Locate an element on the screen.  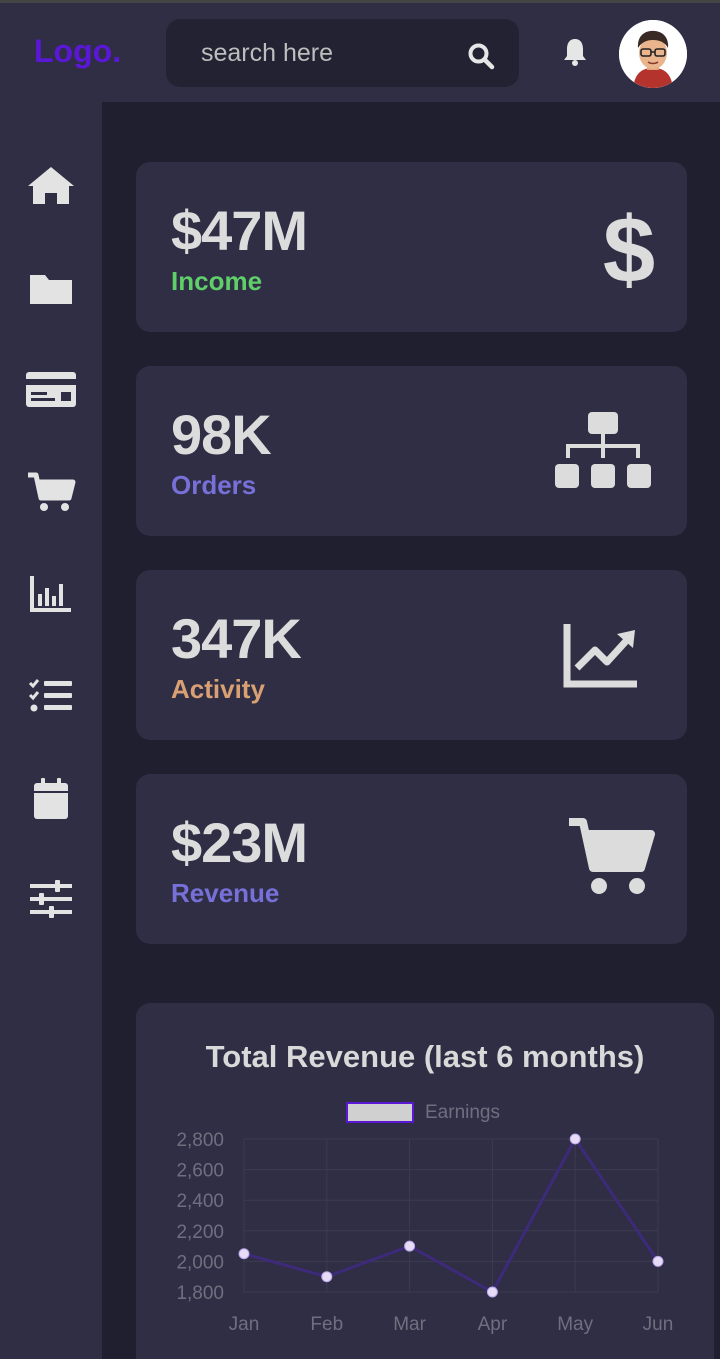
activity-label: Activity is located at coordinates (218, 689).